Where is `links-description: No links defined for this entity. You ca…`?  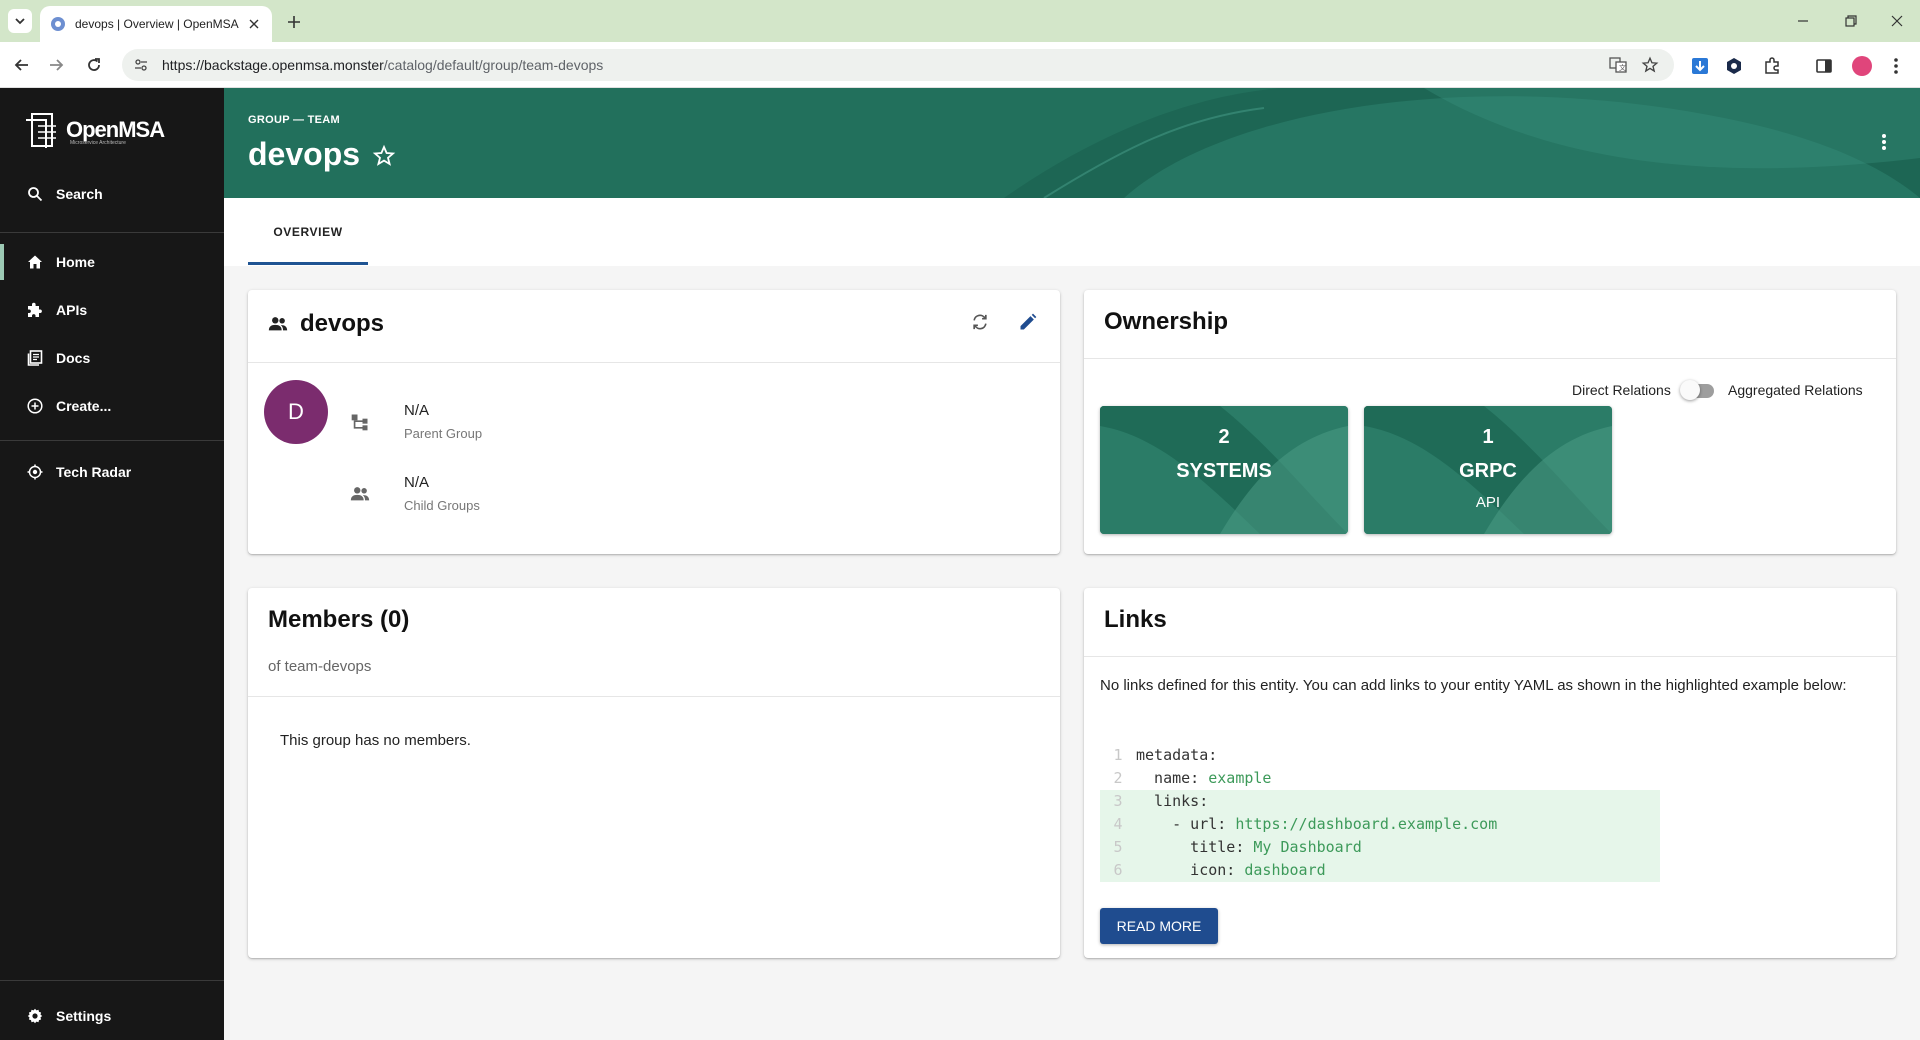
links-description: No links defined for this entity. You ca… is located at coordinates (1473, 685).